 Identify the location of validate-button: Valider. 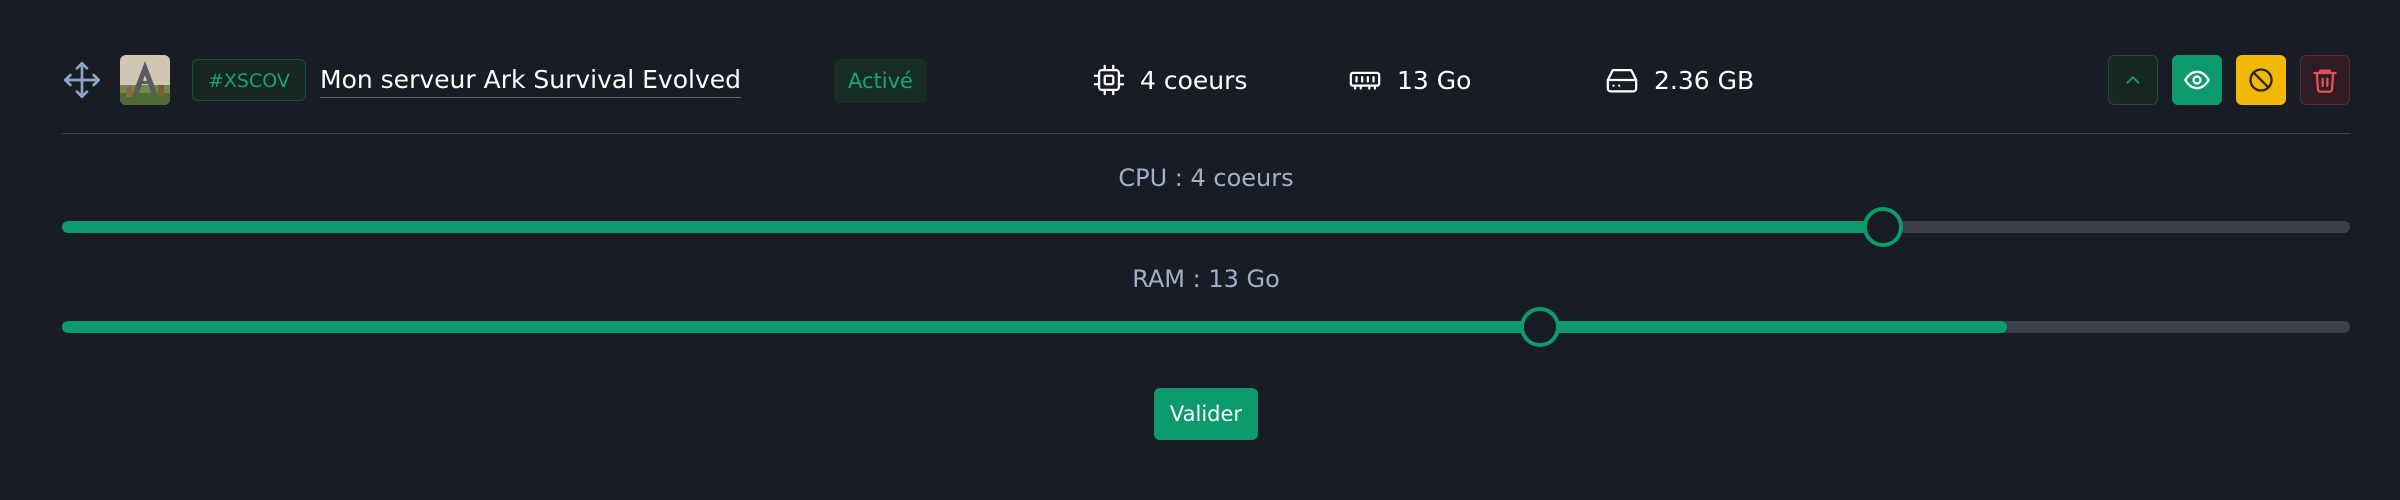
(1206, 414).